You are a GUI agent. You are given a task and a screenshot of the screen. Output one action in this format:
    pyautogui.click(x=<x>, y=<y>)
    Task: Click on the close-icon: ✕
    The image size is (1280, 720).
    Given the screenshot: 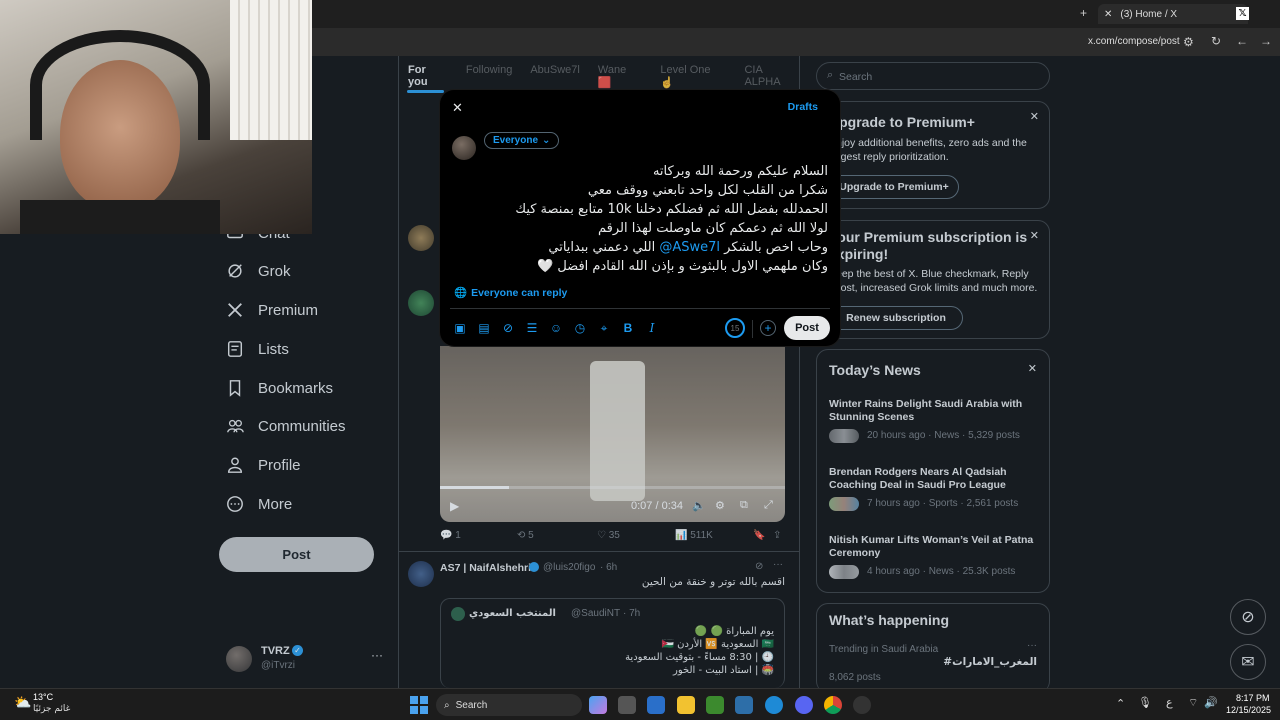 What is the action you would take?
    pyautogui.click(x=457, y=108)
    